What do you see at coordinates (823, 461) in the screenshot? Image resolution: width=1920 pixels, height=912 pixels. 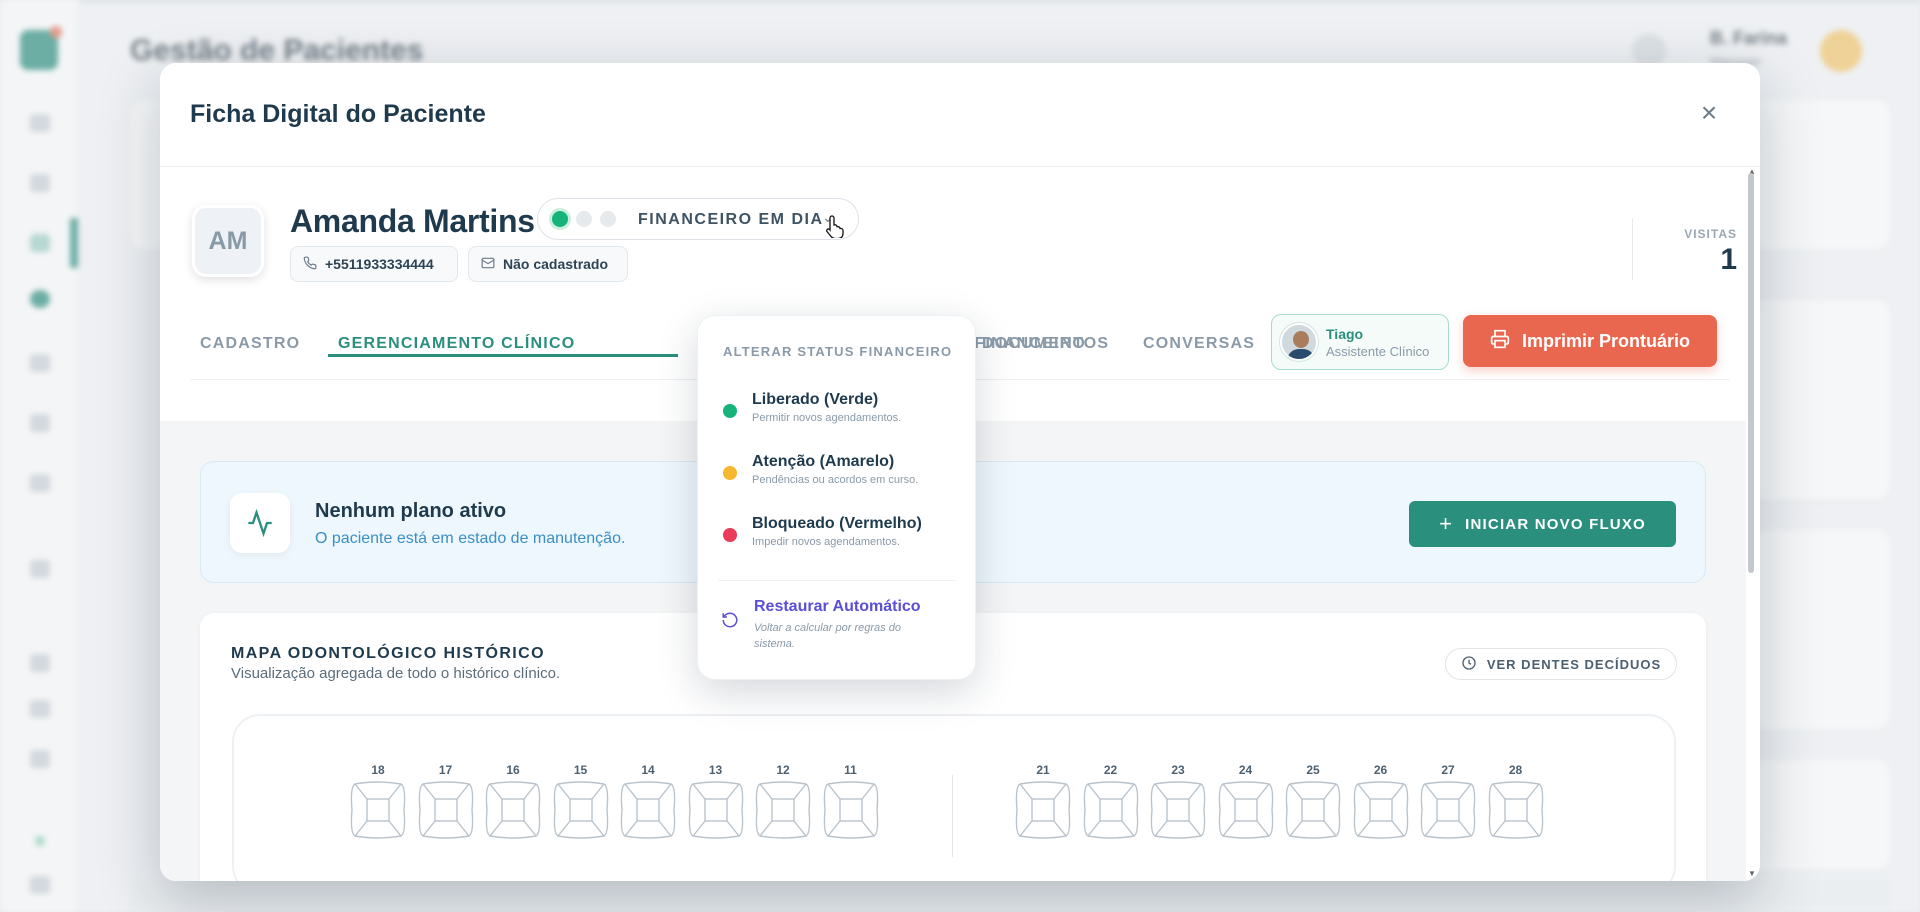 I see `option-title: Atenção (Amarelo)` at bounding box center [823, 461].